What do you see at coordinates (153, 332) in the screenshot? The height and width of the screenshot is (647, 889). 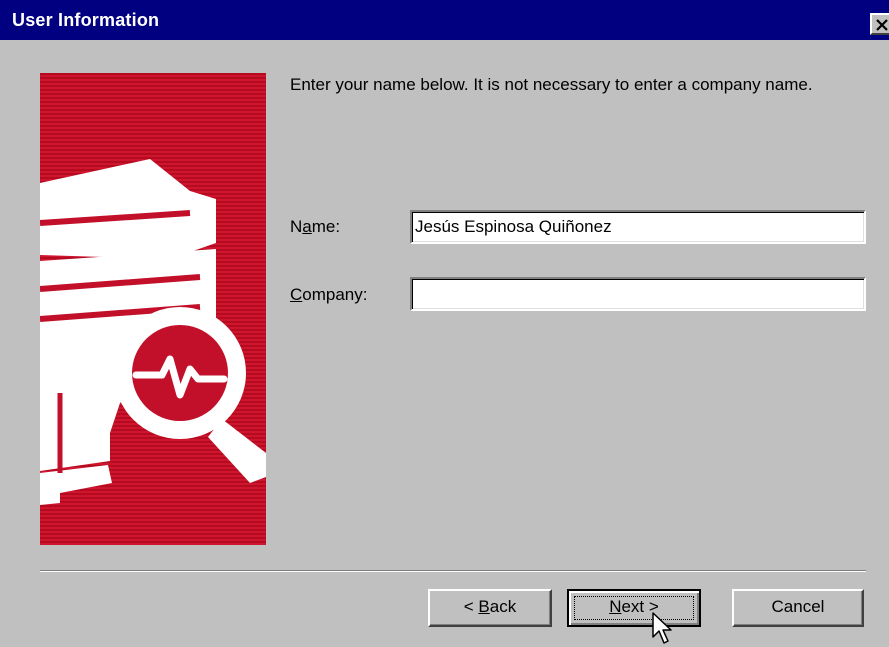 I see `server-diagnostic-magnifier-icon` at bounding box center [153, 332].